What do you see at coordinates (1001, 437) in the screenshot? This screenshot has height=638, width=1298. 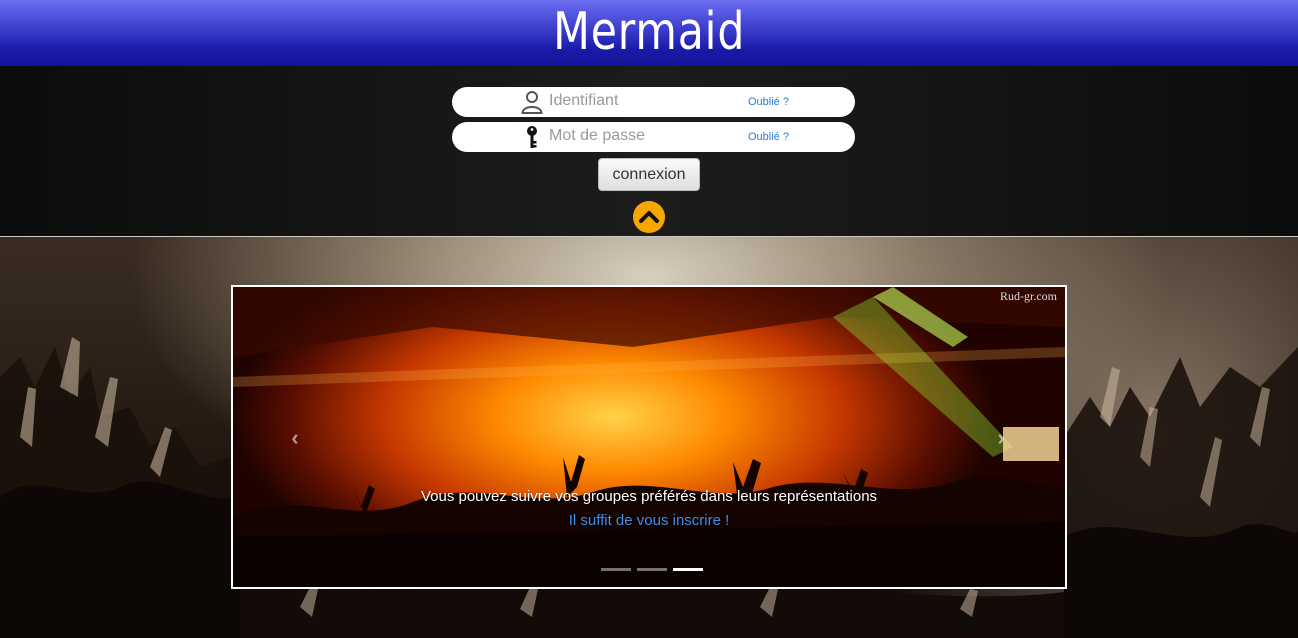 I see `carousel-next-button: ›` at bounding box center [1001, 437].